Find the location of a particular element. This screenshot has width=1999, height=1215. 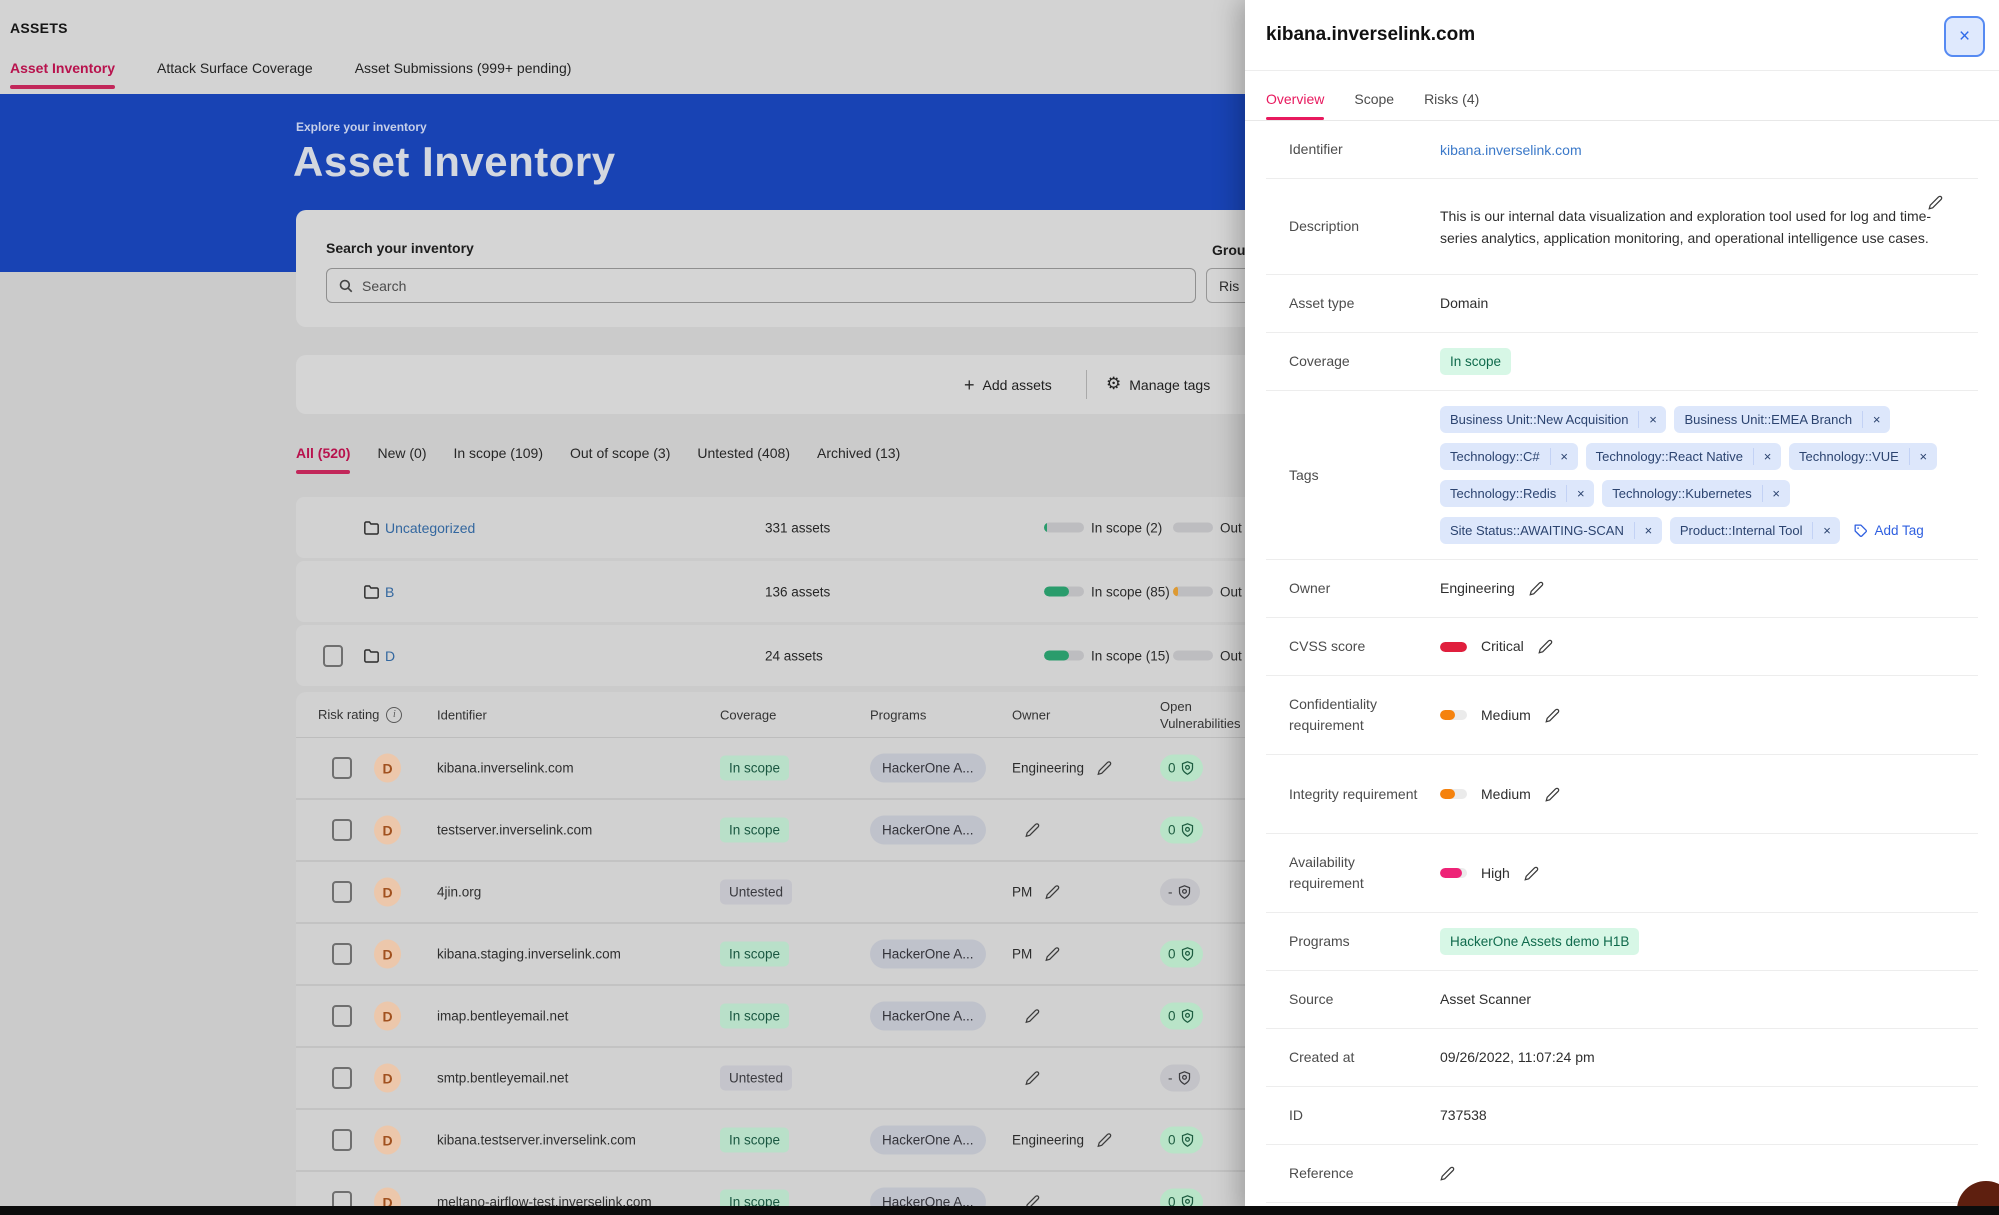

open-vulnerabilities-pill: 0 is located at coordinates (1181, 1016).